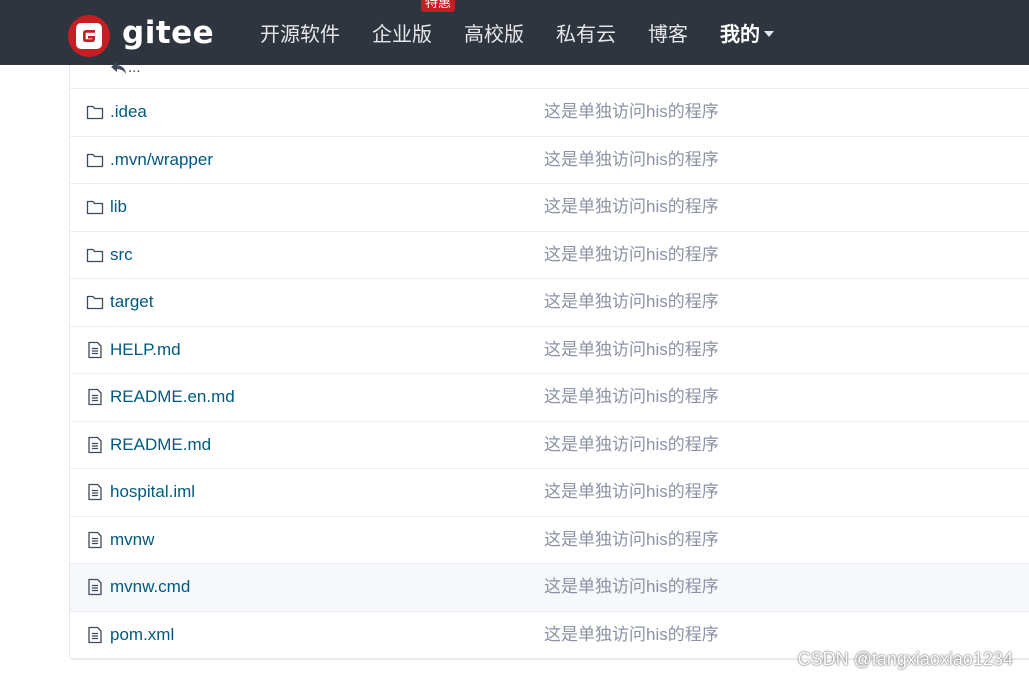 The height and width of the screenshot is (679, 1029). I want to click on folder-name-link: src, so click(121, 255).